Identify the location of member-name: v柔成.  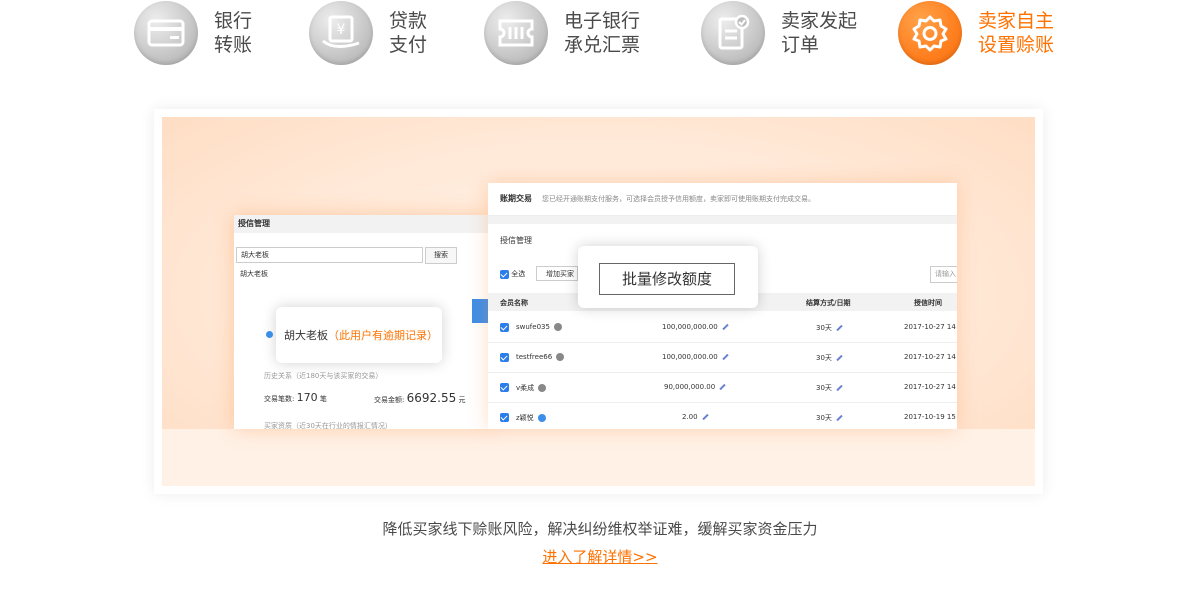
(531, 388).